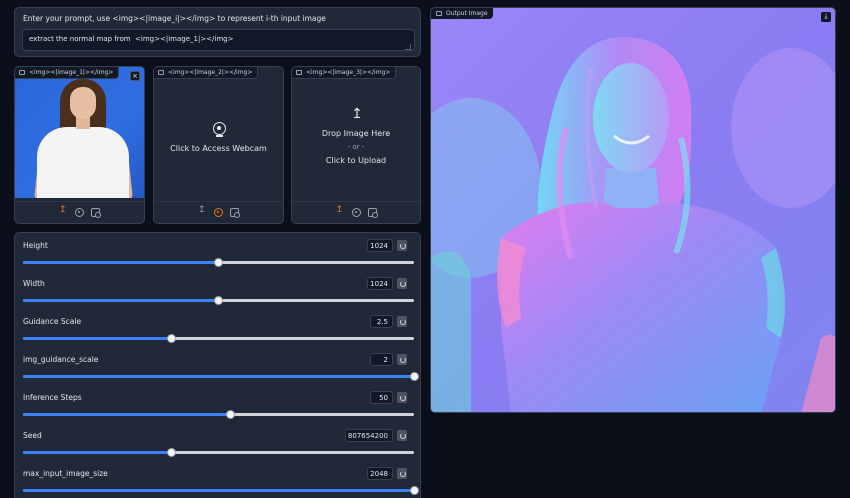  Describe the element at coordinates (218, 414) in the screenshot. I see `inference-steps-slider` at that location.